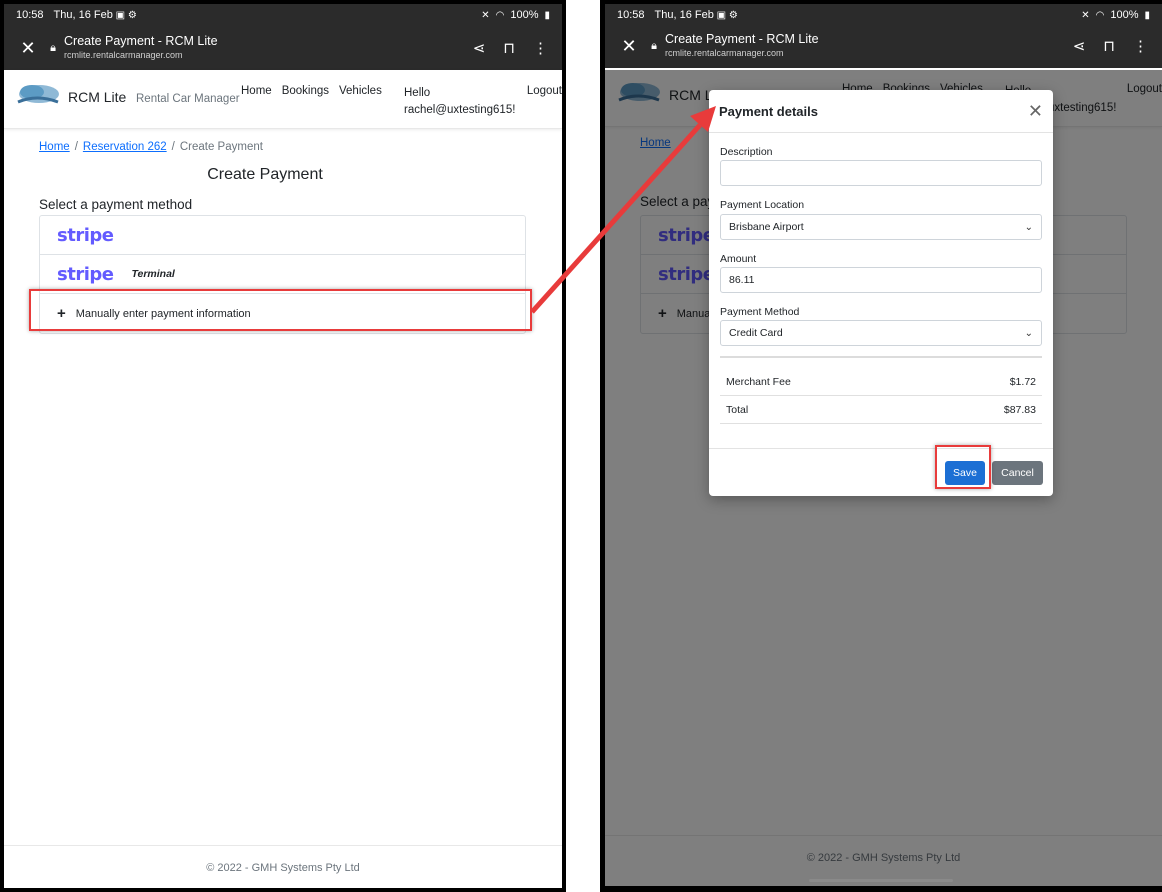 Image resolution: width=1162 pixels, height=892 pixels. I want to click on annotation-arrow, so click(623, 210).